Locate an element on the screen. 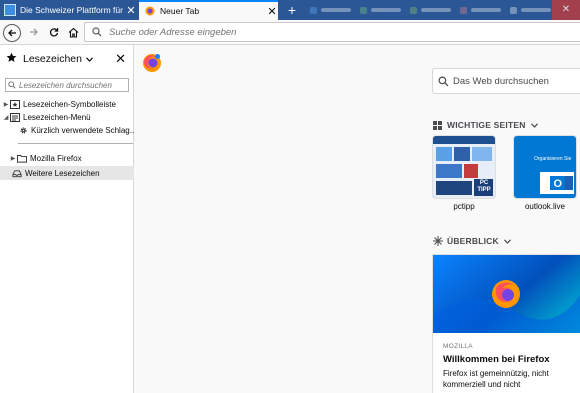 The width and height of the screenshot is (580, 393). arrow-left-icon is located at coordinates (12, 33).